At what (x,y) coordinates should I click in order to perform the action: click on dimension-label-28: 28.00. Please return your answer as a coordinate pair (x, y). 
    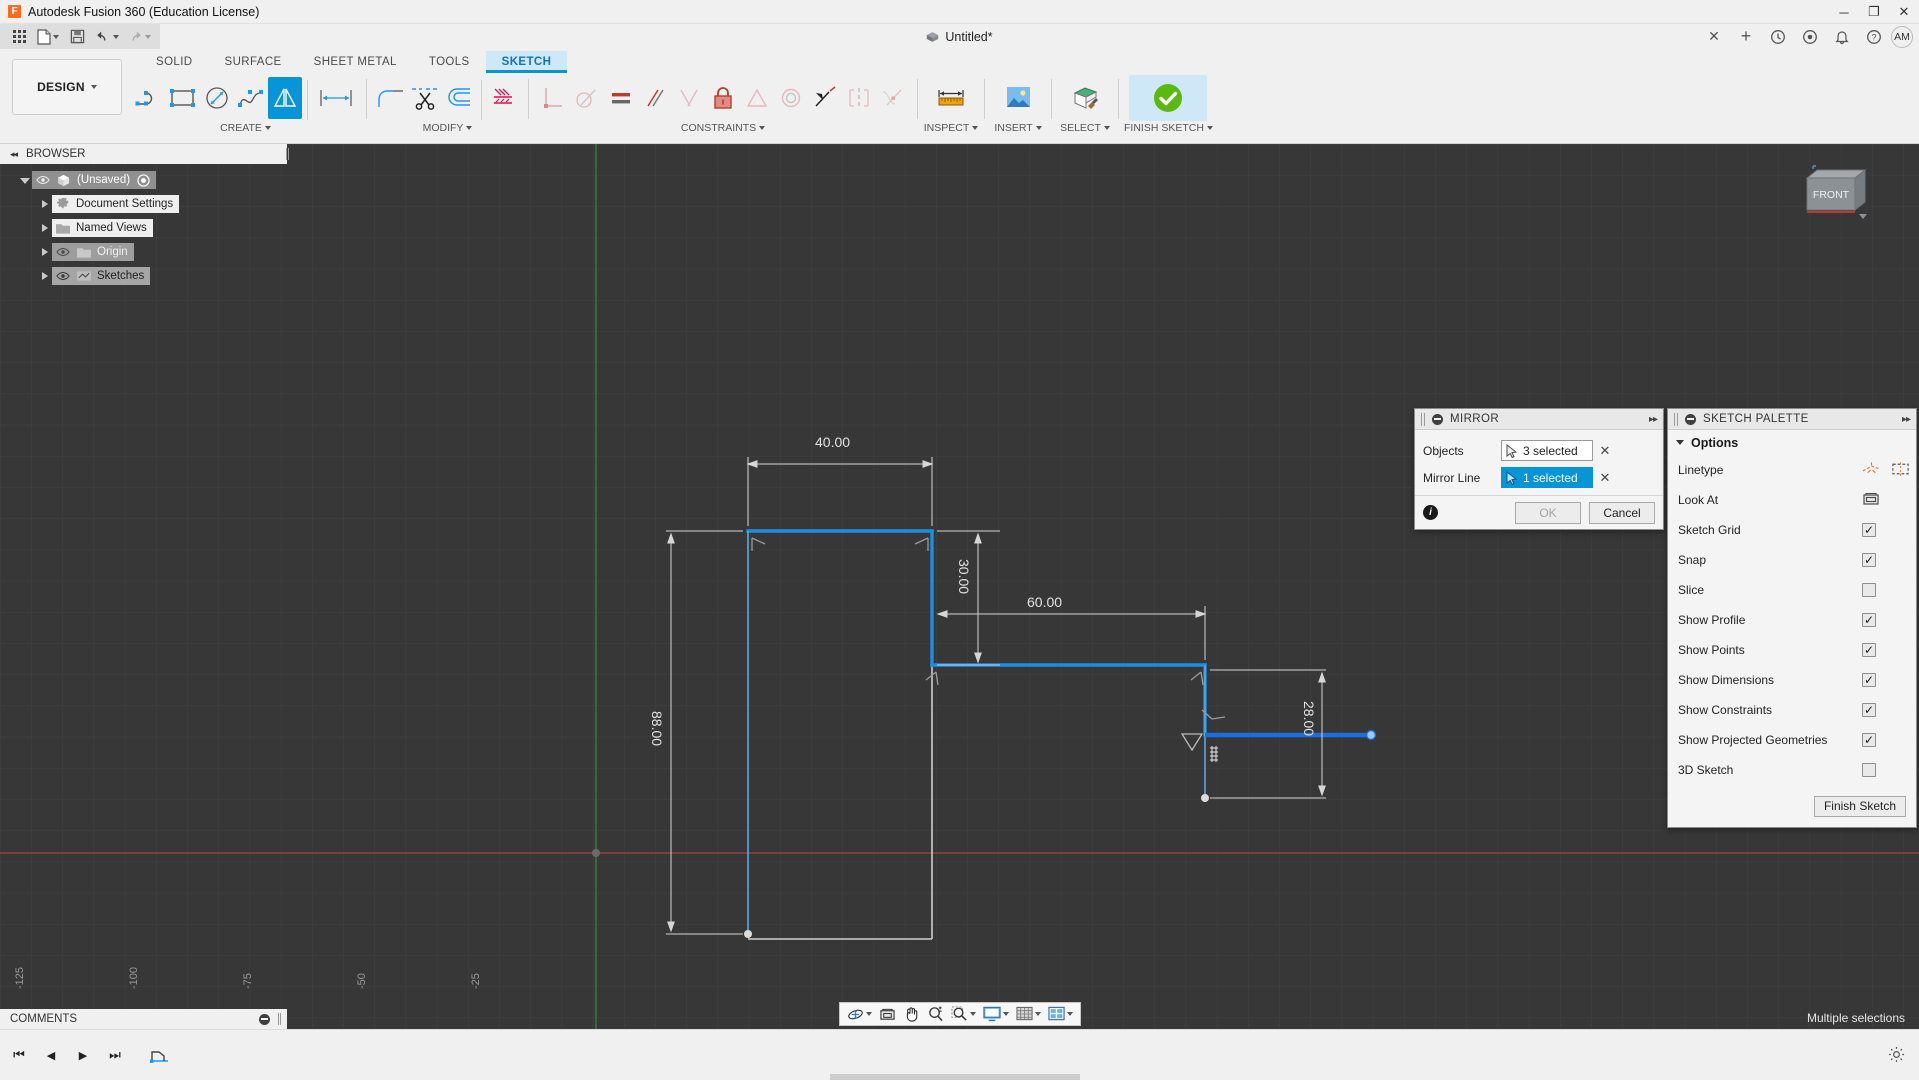
    Looking at the image, I should click on (1309, 718).